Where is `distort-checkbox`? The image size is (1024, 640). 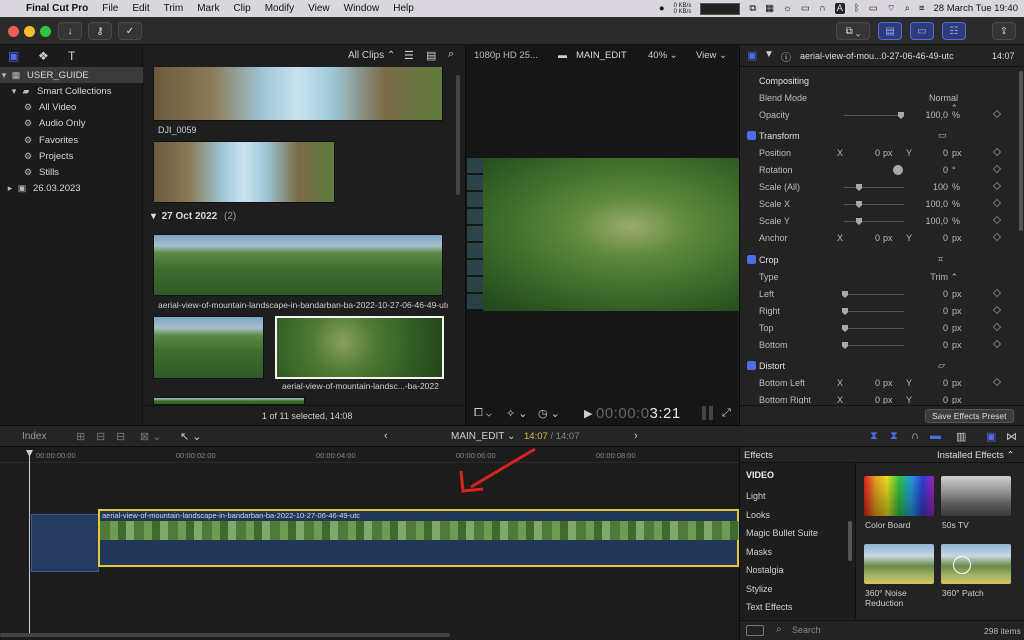
distort-checkbox is located at coordinates (751, 365).